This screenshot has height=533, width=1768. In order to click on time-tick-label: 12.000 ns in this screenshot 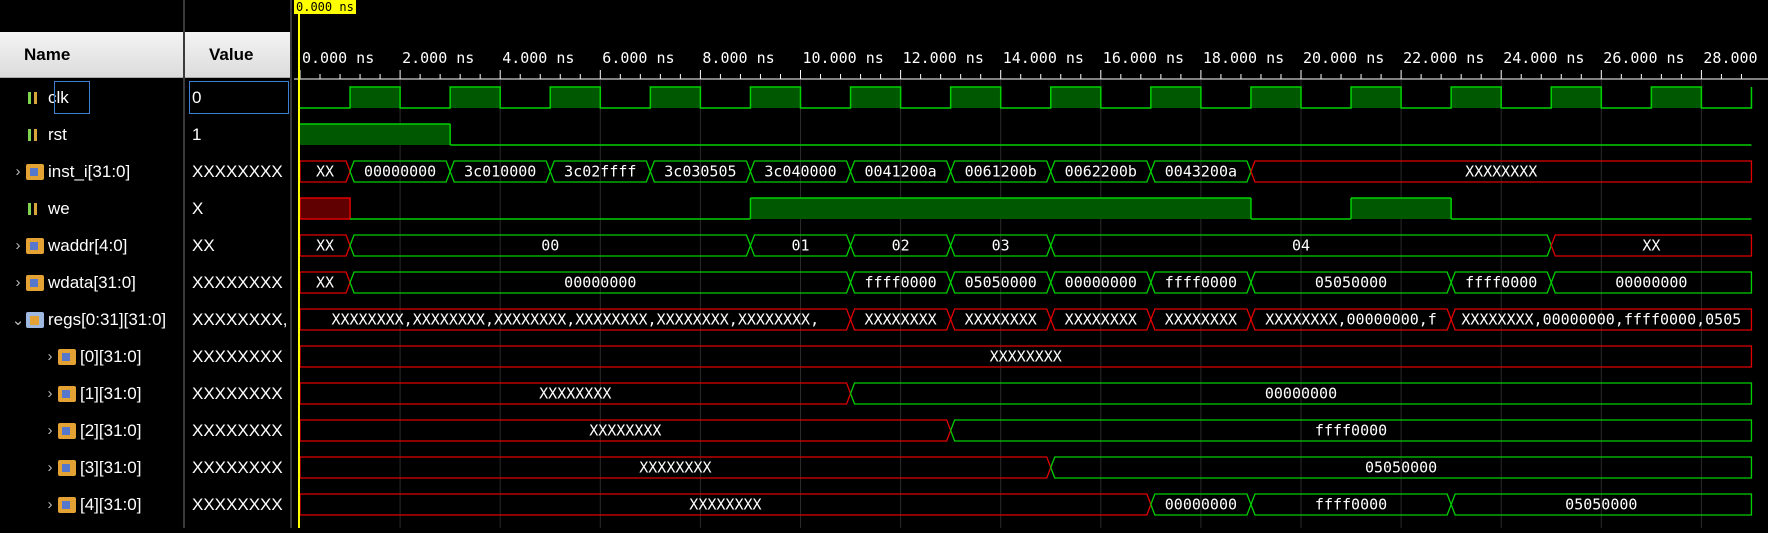, I will do `click(943, 58)`.